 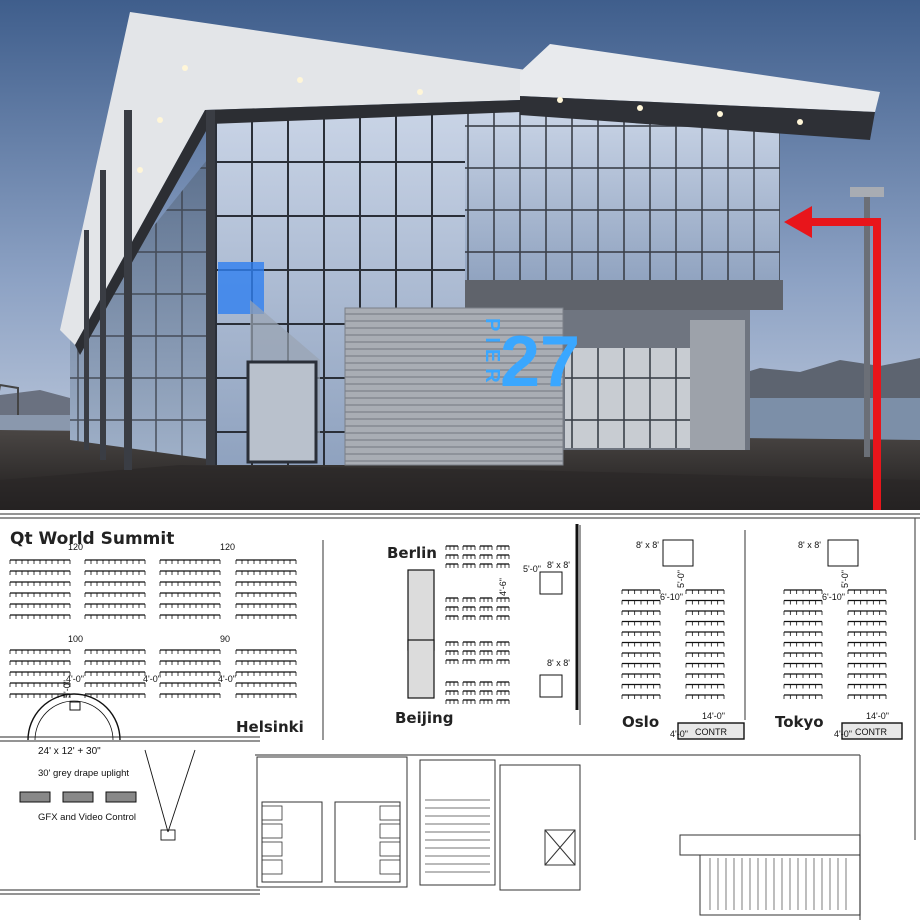 What do you see at coordinates (713, 716) in the screenshot?
I see `oslo-table-dim: 14'-0"` at bounding box center [713, 716].